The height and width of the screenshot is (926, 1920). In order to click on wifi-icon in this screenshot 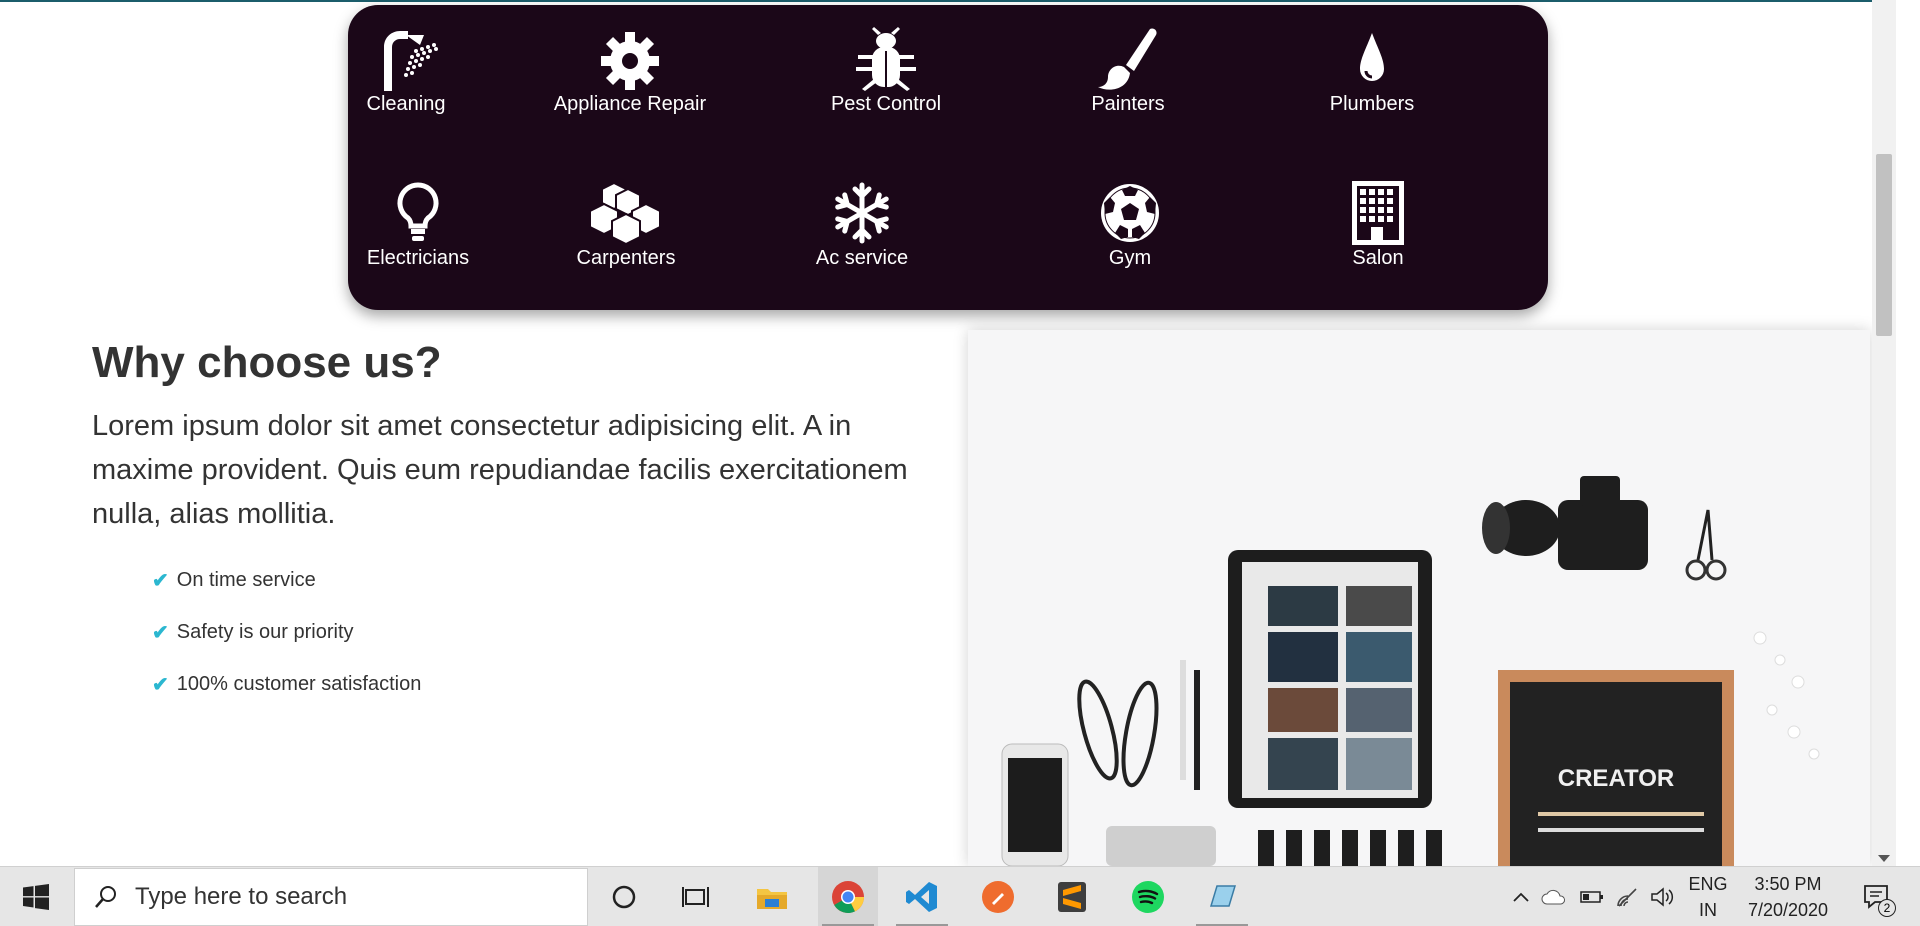, I will do `click(1627, 897)`.